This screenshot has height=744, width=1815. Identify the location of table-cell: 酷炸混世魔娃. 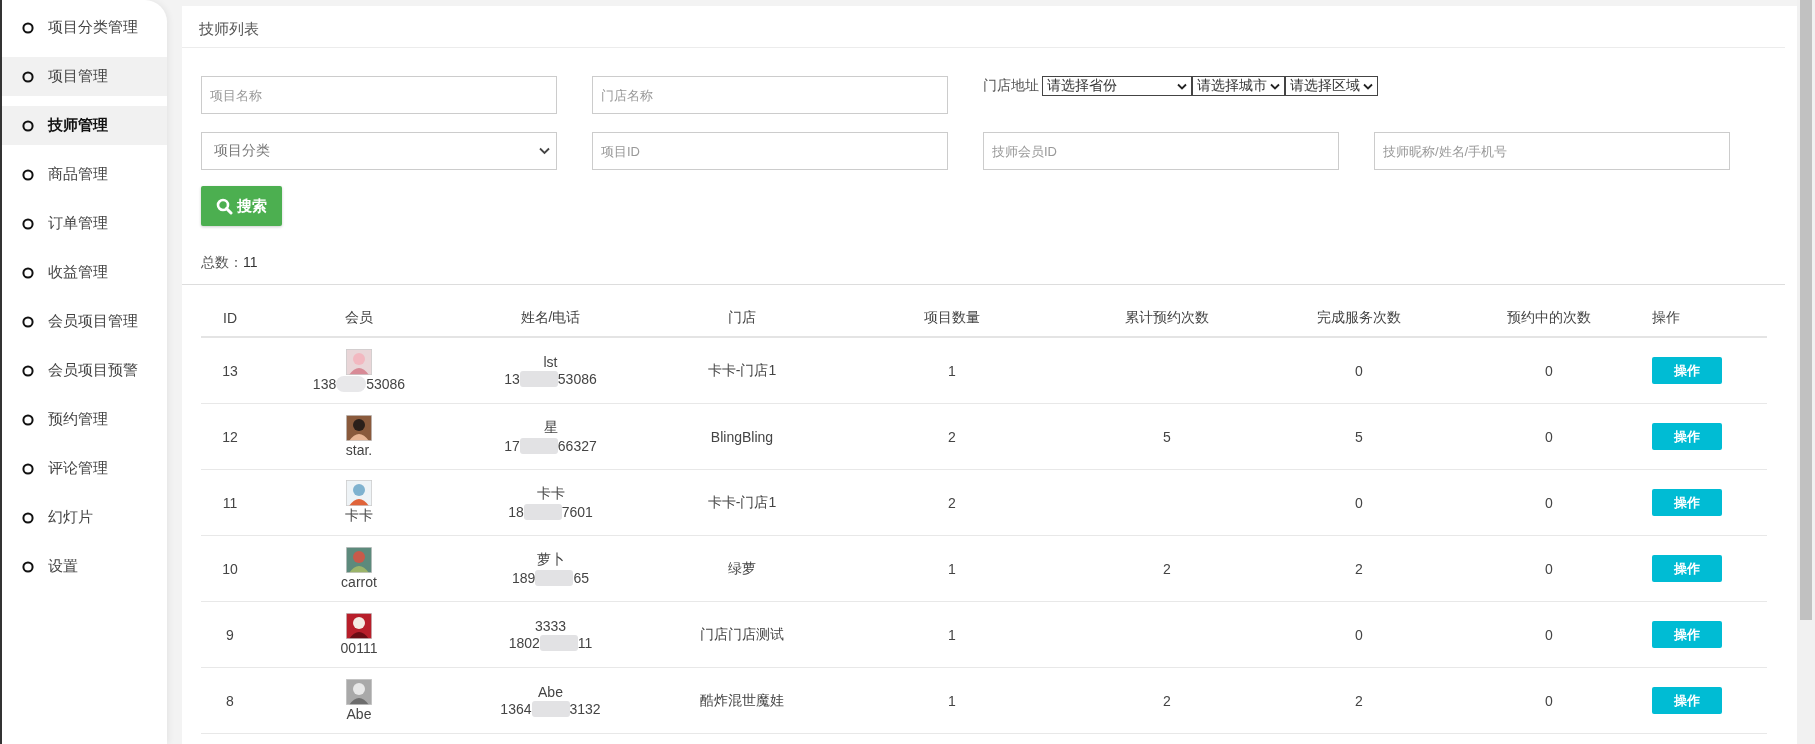
(742, 700).